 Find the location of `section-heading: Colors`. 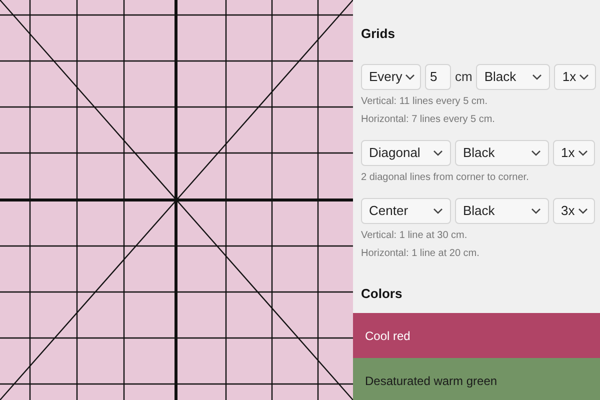

section-heading: Colors is located at coordinates (382, 293).